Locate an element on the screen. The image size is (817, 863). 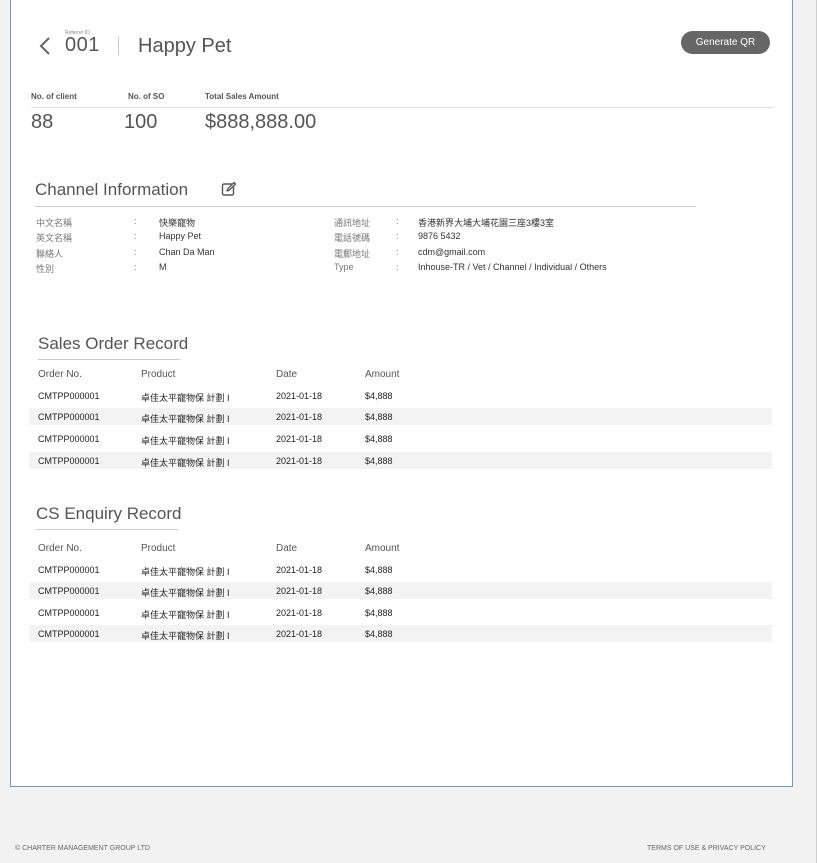
info-key: 英文名稱 is located at coordinates (54, 238).